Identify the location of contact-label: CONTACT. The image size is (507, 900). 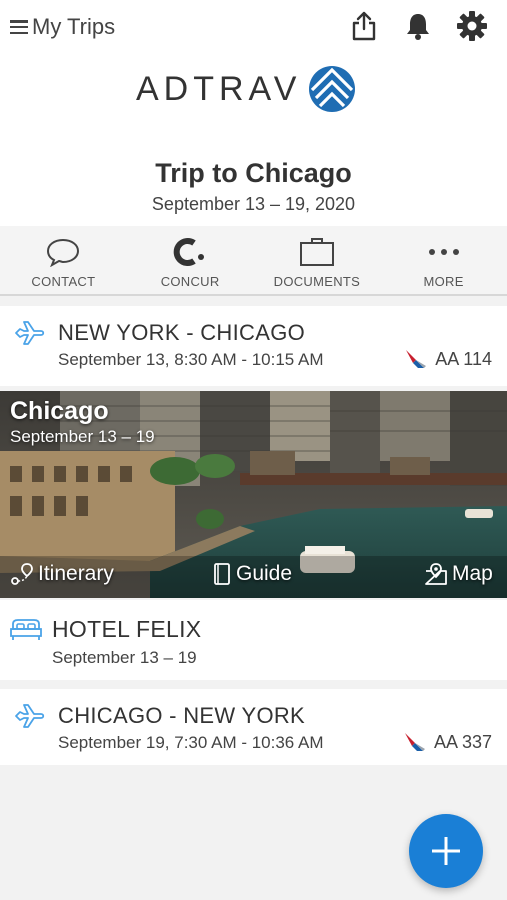
(63, 281).